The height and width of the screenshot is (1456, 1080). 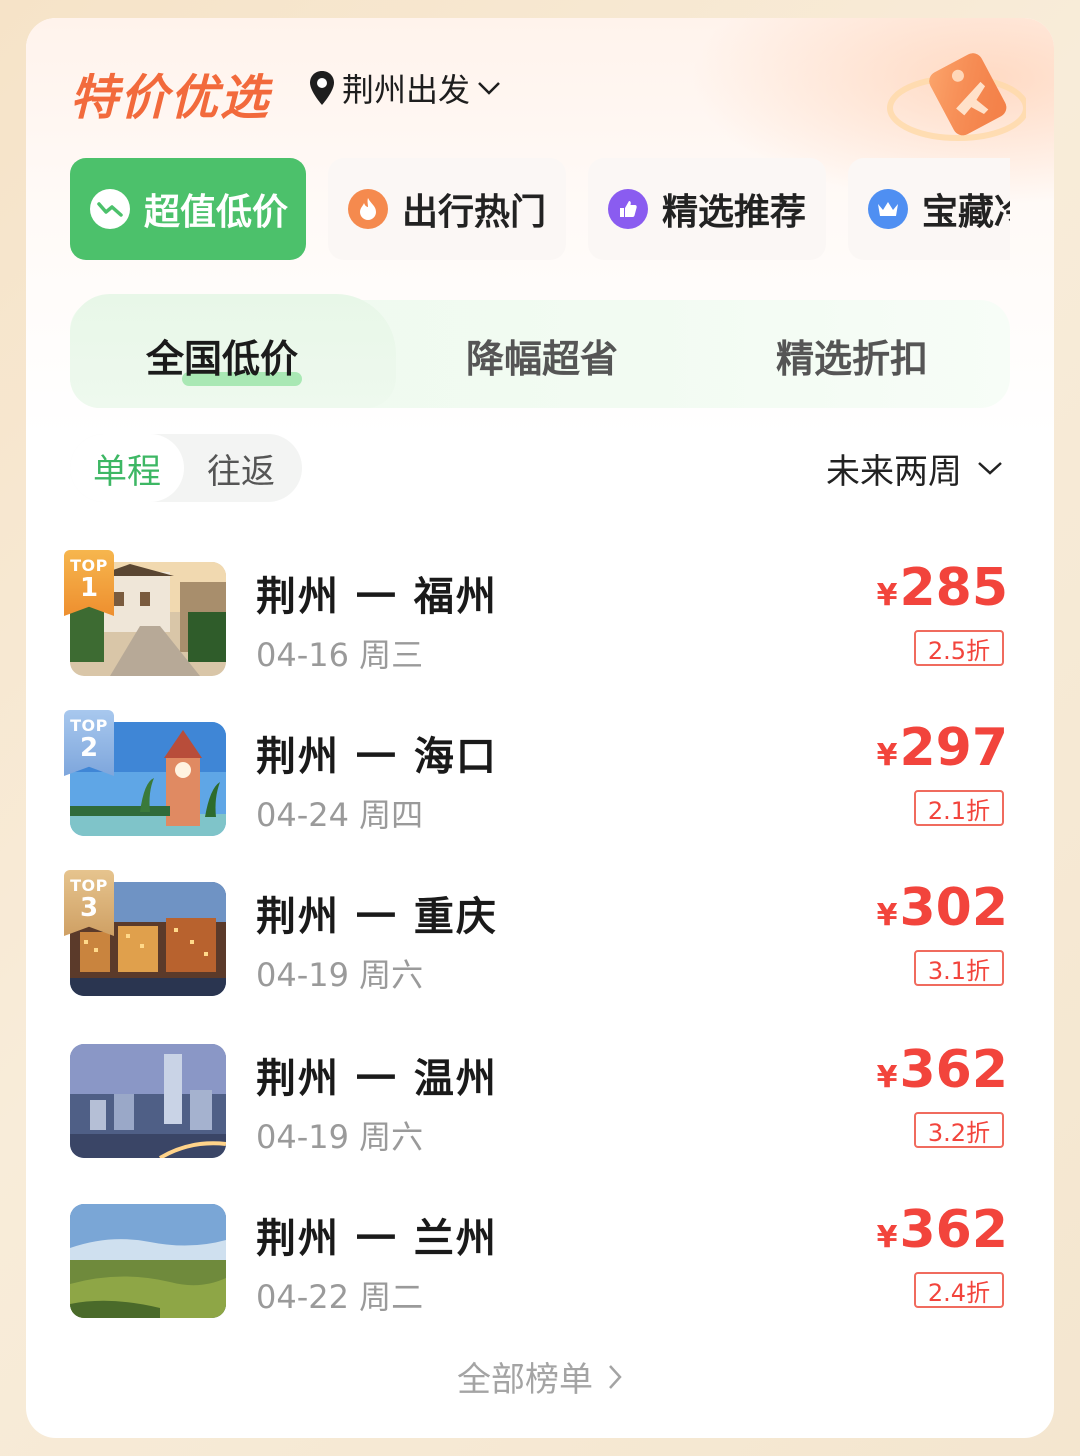 I want to click on chip-label: 精选推荐, so click(x=734, y=212).